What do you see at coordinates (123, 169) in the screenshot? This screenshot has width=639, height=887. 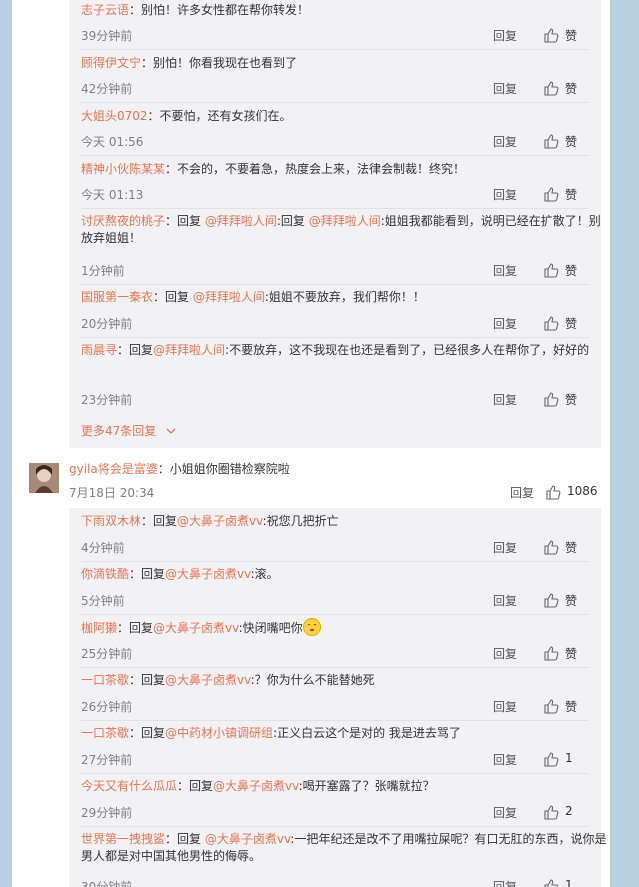 I see `reply-author: 精神小伙陈某某` at bounding box center [123, 169].